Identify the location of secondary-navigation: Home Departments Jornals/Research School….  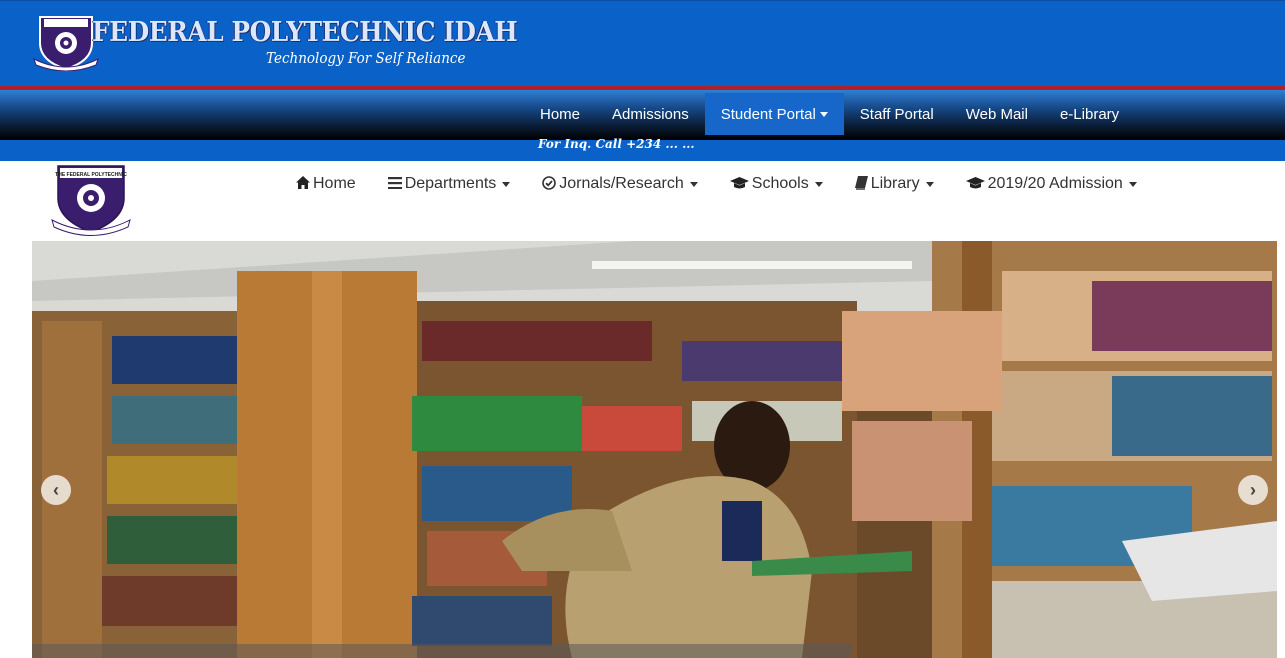
(732, 184).